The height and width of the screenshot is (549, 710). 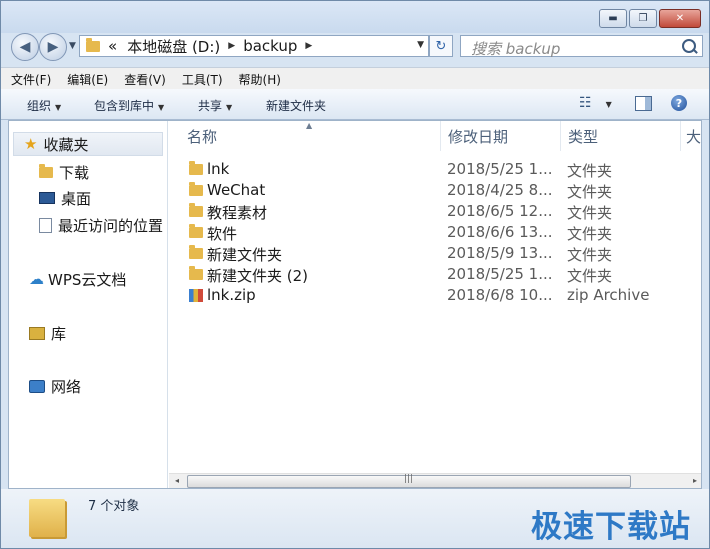 What do you see at coordinates (435, 190) in the screenshot?
I see `list-item: WeChat 2018/4/25 8... 文件夹` at bounding box center [435, 190].